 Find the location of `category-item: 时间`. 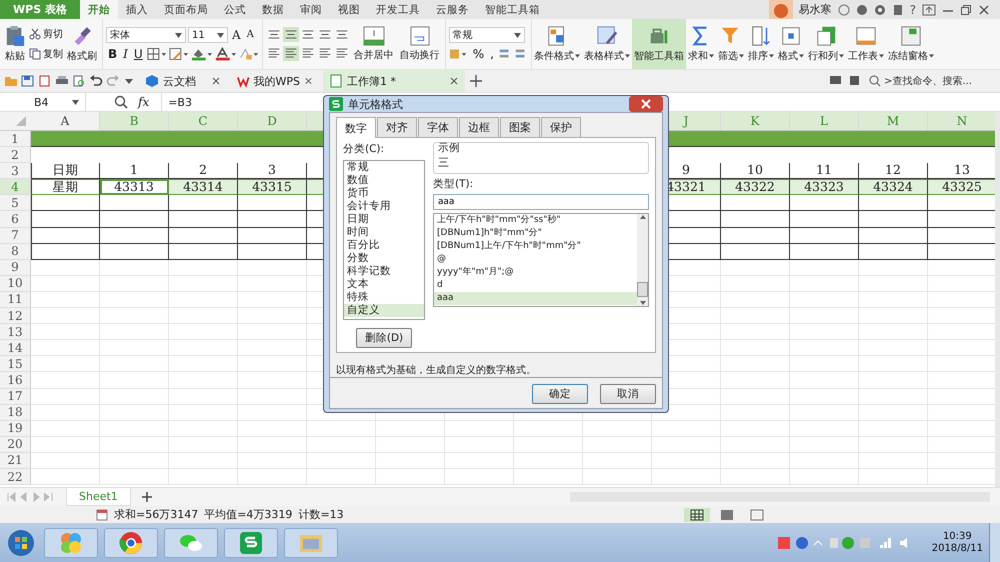

category-item: 时间 is located at coordinates (384, 232).